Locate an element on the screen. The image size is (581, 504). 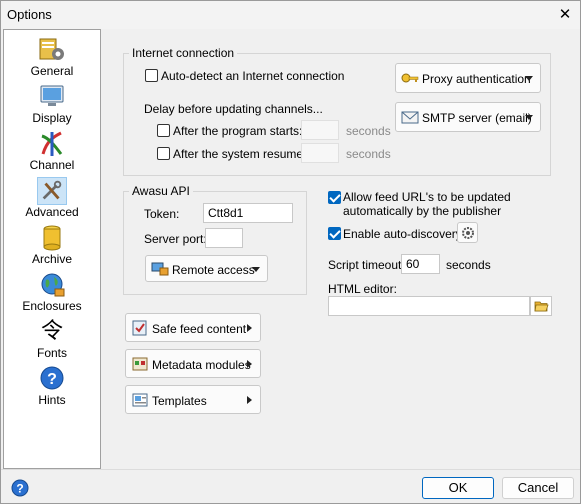
script-timeout-unit: seconds is located at coordinates (468, 265).